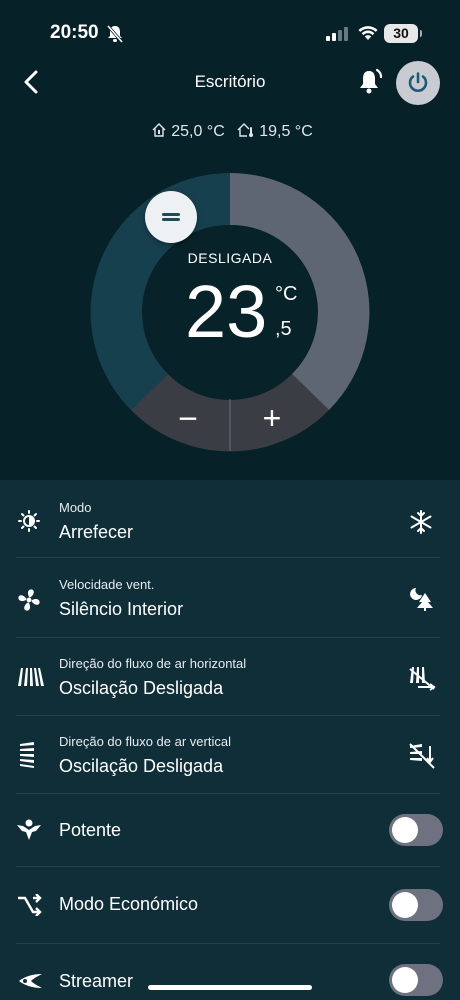 This screenshot has width=460, height=1000. I want to click on decrease-temperature-button: −, so click(188, 419).